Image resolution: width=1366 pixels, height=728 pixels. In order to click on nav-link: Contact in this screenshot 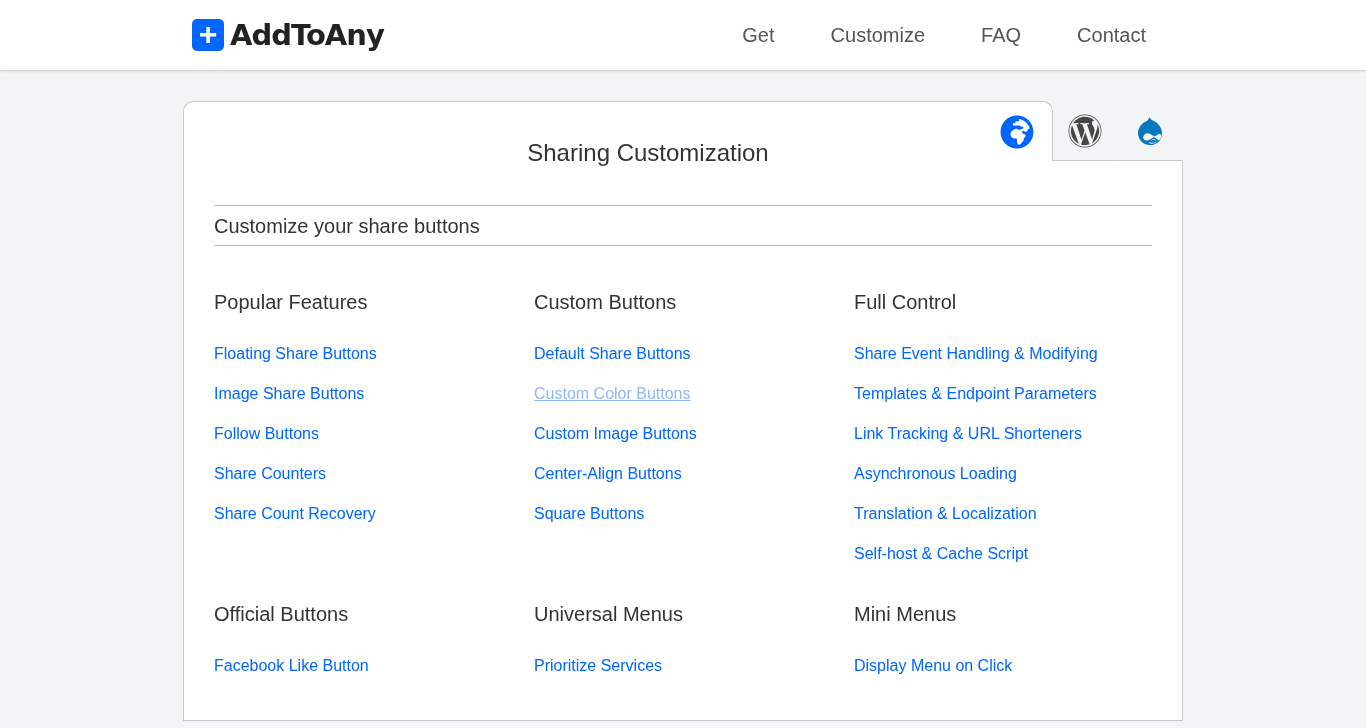, I will do `click(1111, 35)`.